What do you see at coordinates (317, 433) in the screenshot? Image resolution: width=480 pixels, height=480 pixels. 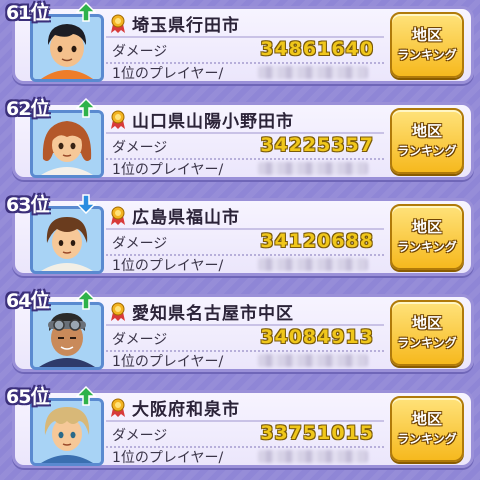 I see `damage-value: 33751015` at bounding box center [317, 433].